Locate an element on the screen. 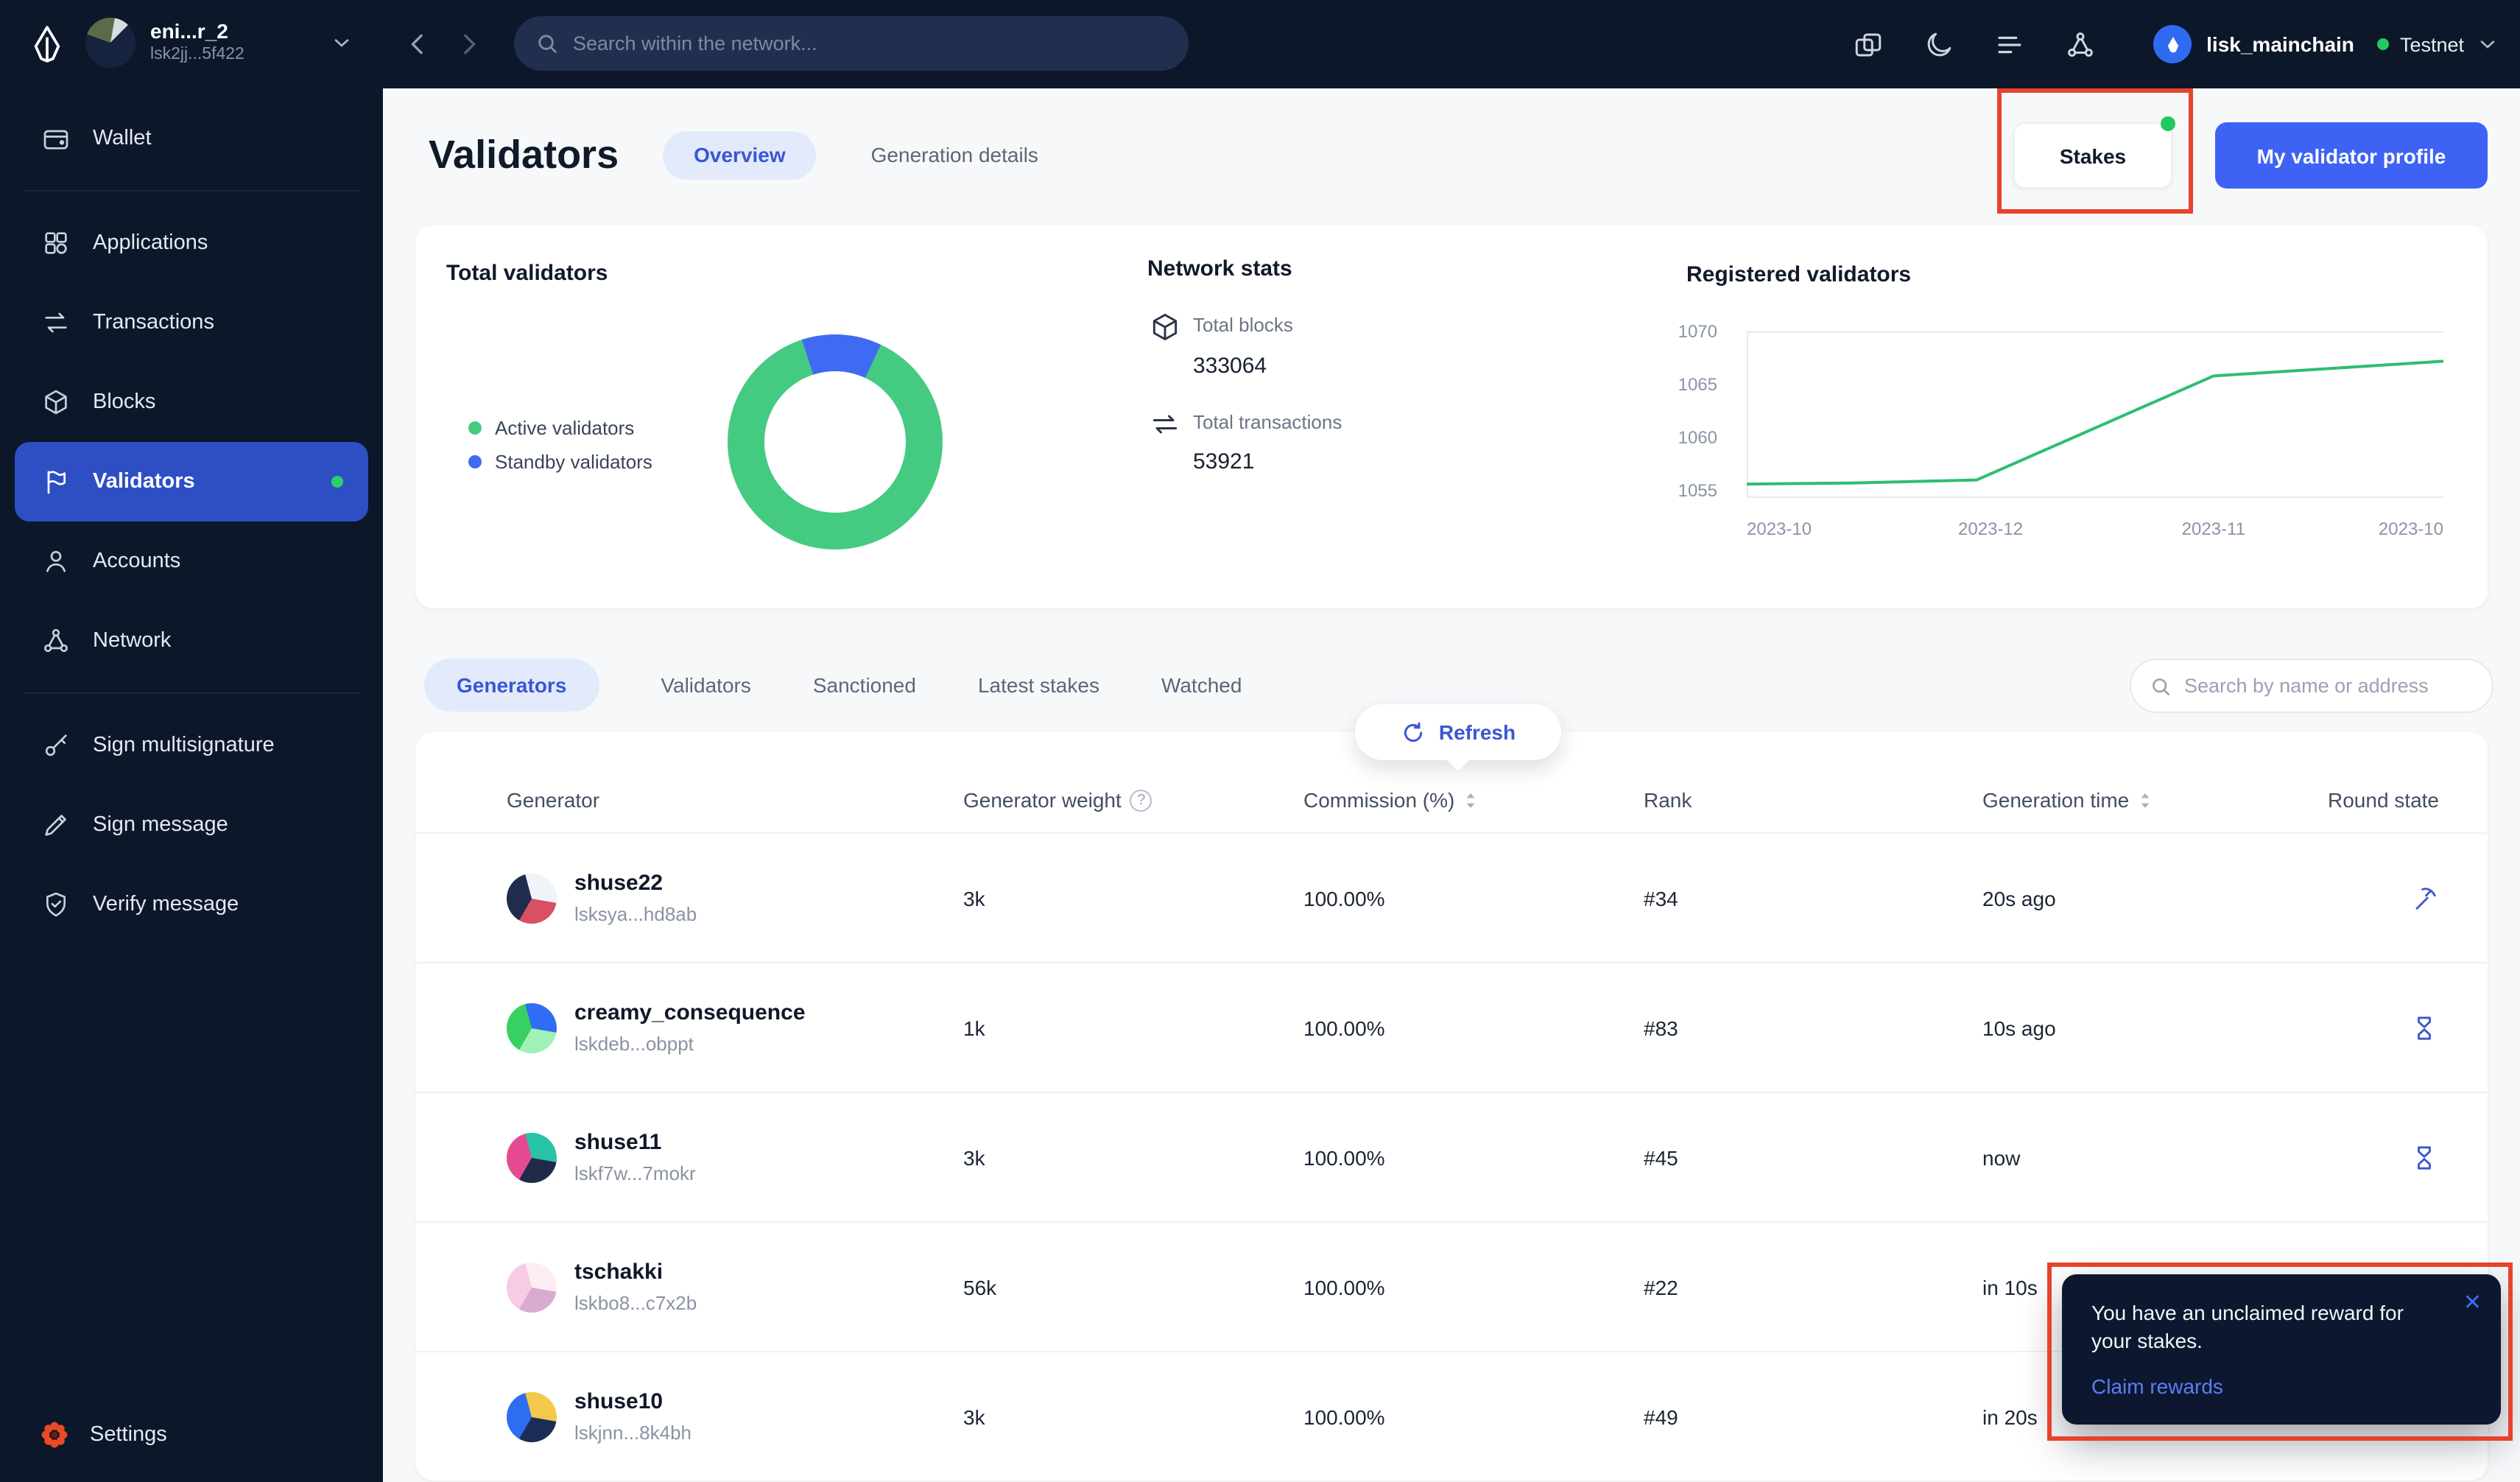 This screenshot has height=1482, width=2520. donut-legend: Active validators Standby validators is located at coordinates (560, 445).